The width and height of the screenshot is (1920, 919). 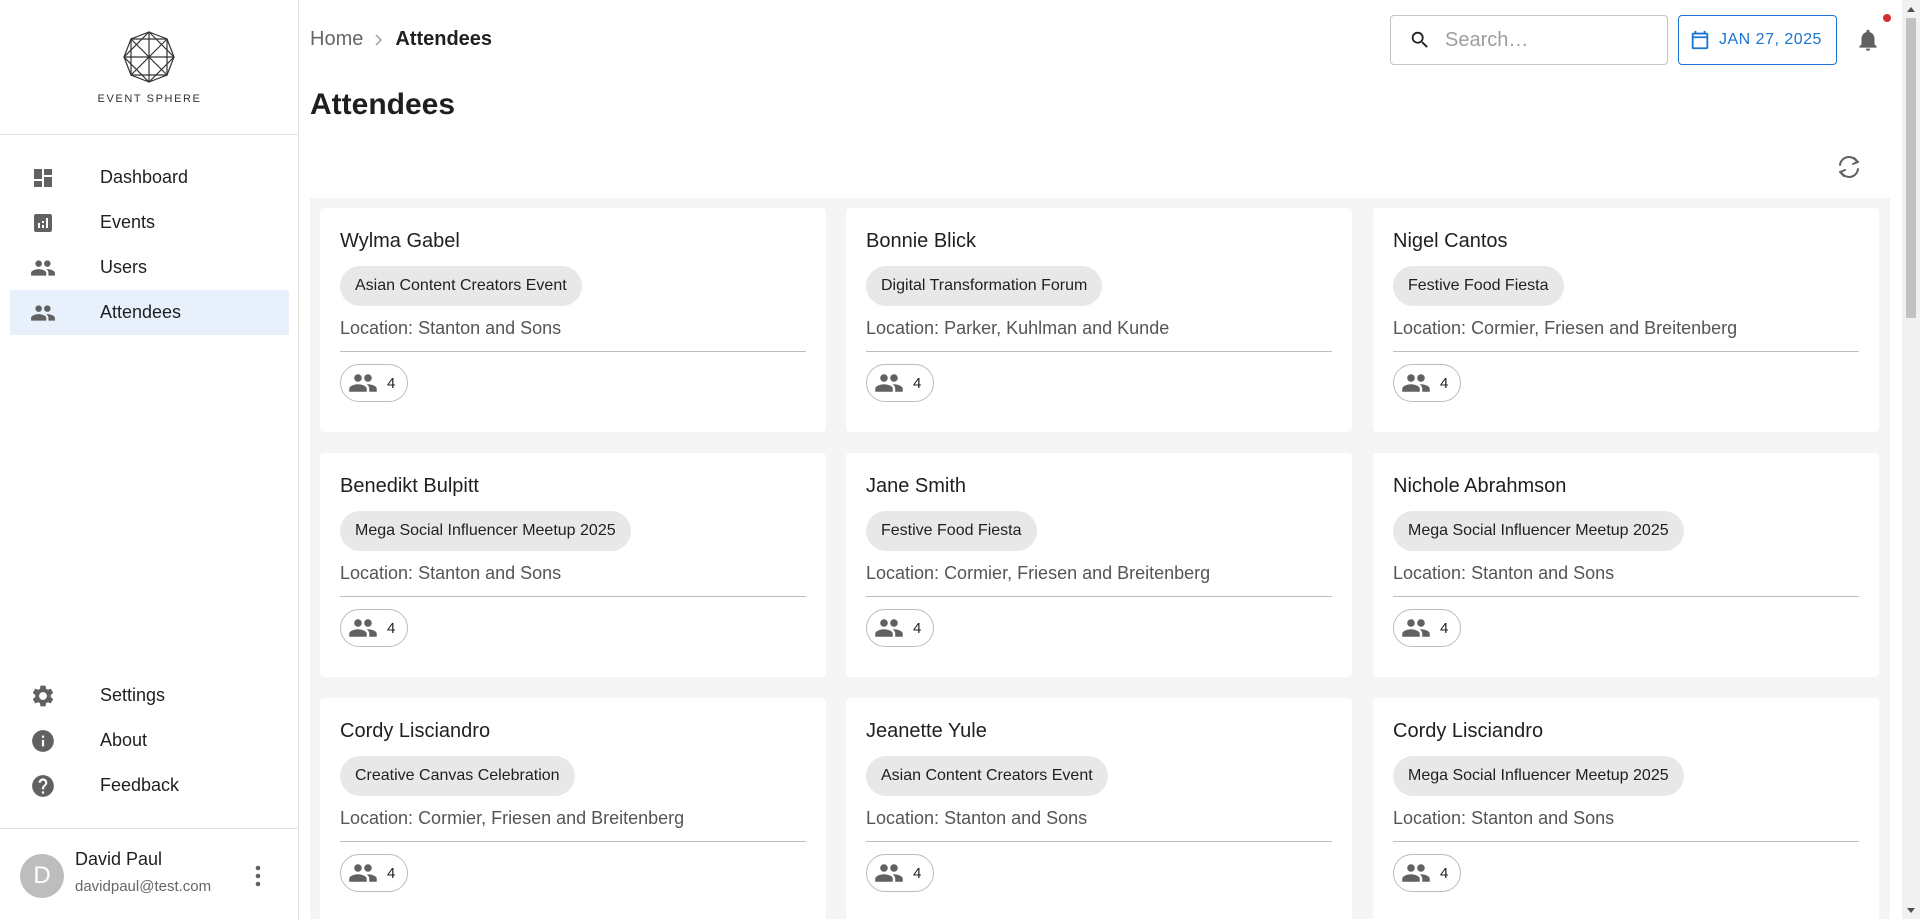 What do you see at coordinates (149, 177) in the screenshot?
I see `sidebar-item-dashboard: Dashboard` at bounding box center [149, 177].